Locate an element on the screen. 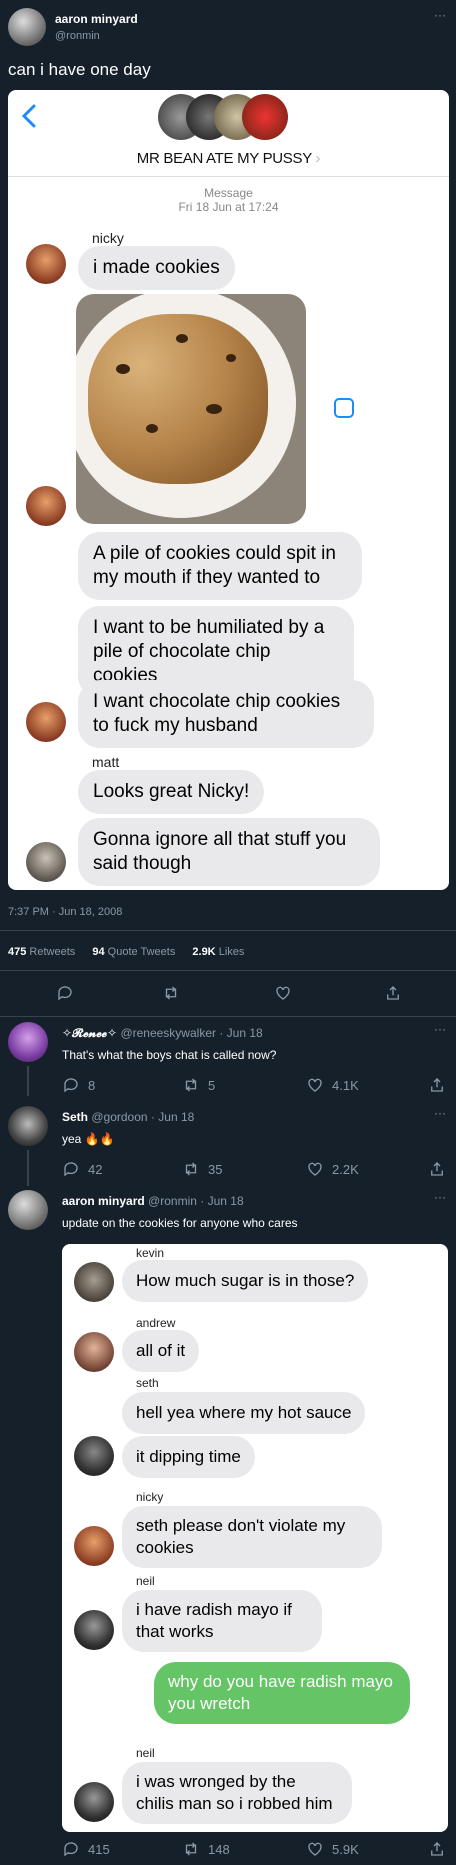  message-bubble: i have radish mayo if that works is located at coordinates (222, 1621).